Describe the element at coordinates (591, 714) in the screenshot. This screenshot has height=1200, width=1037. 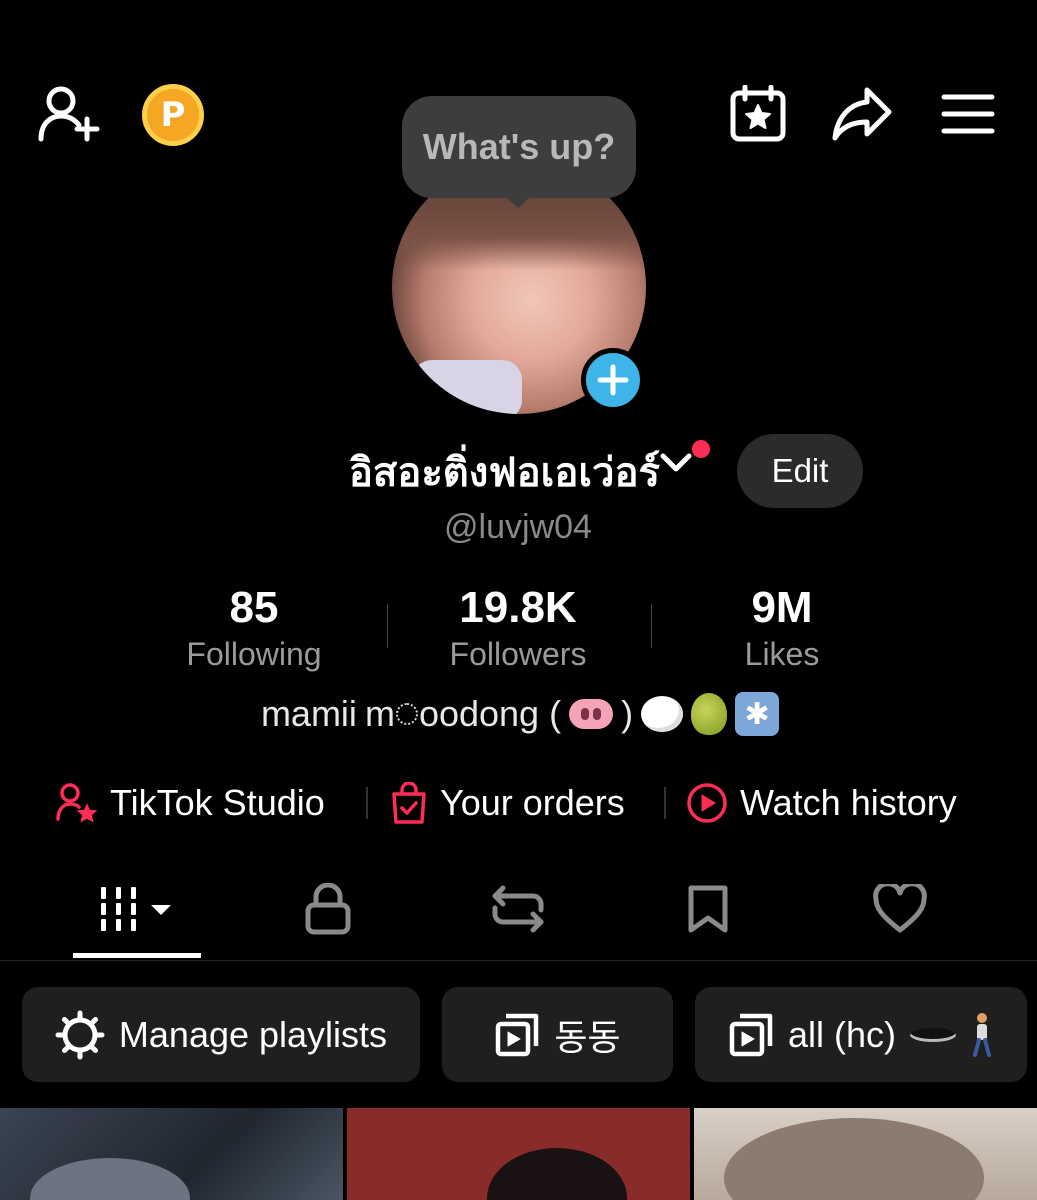
I see `pig-nose-icon` at that location.